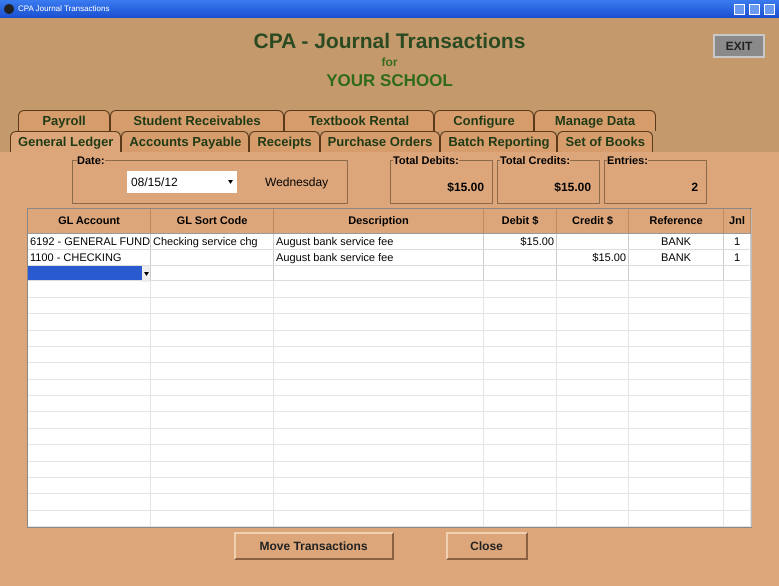  I want to click on table-cell: 1100 - CHECKING, so click(89, 257).